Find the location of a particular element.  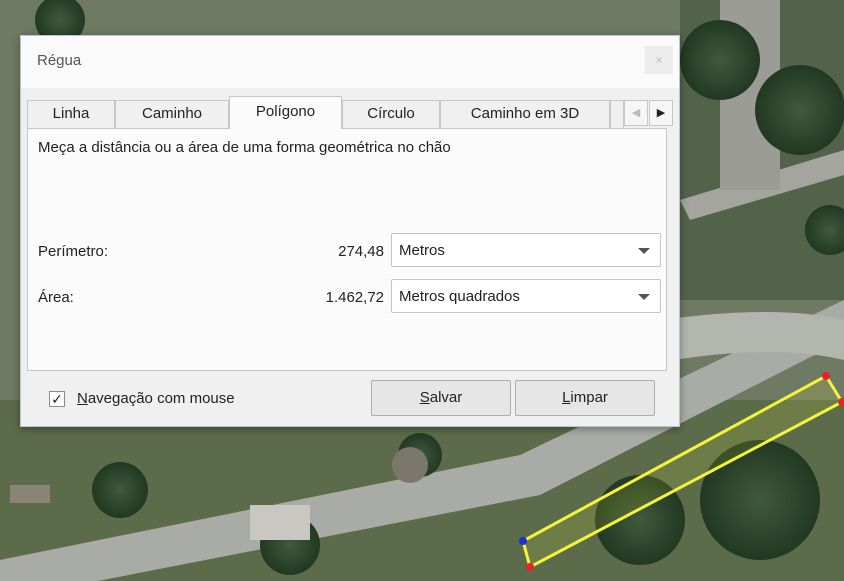

close-icon: × is located at coordinates (659, 60).